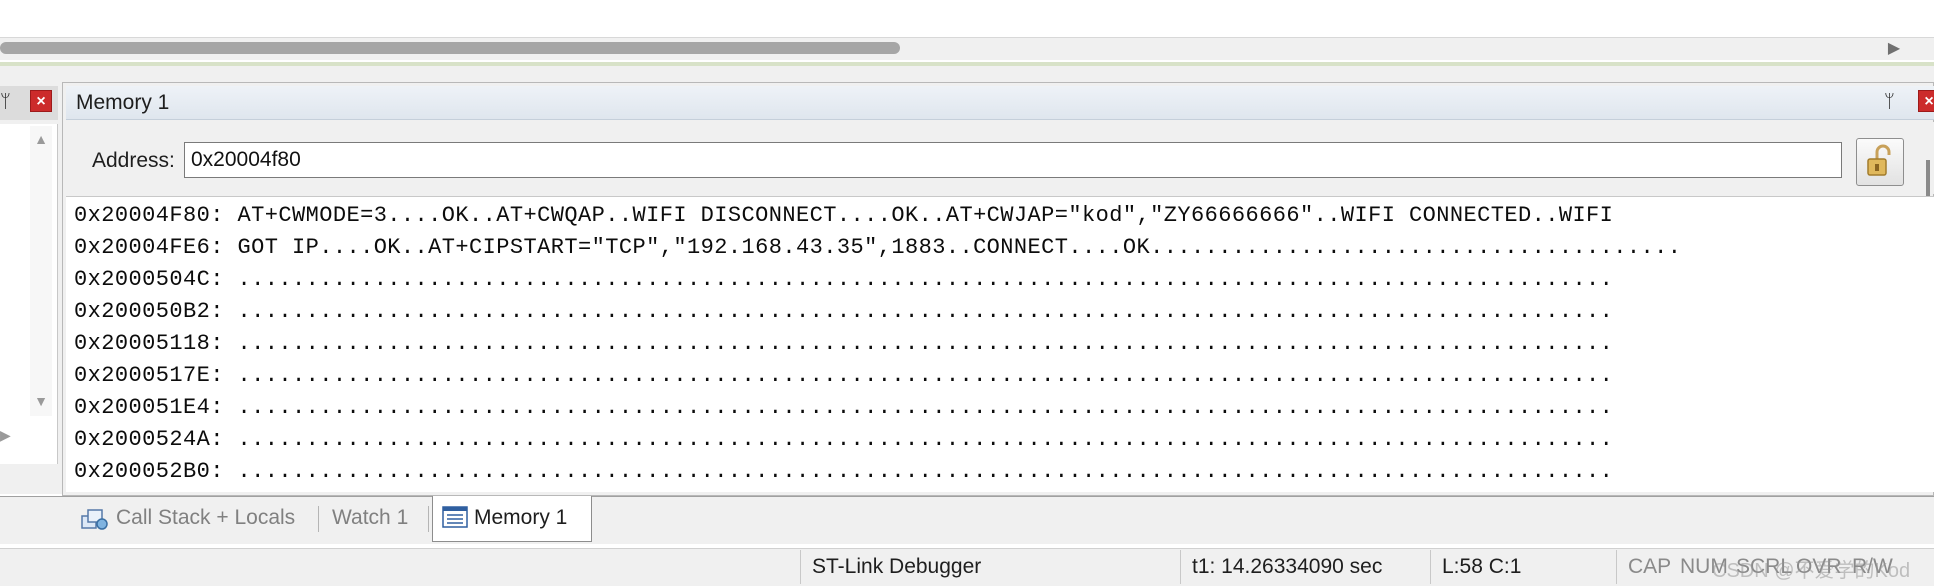 This screenshot has width=1934, height=586. Describe the element at coordinates (149, 407) in the screenshot. I see `memory-line-address: 0x200051E4:` at that location.